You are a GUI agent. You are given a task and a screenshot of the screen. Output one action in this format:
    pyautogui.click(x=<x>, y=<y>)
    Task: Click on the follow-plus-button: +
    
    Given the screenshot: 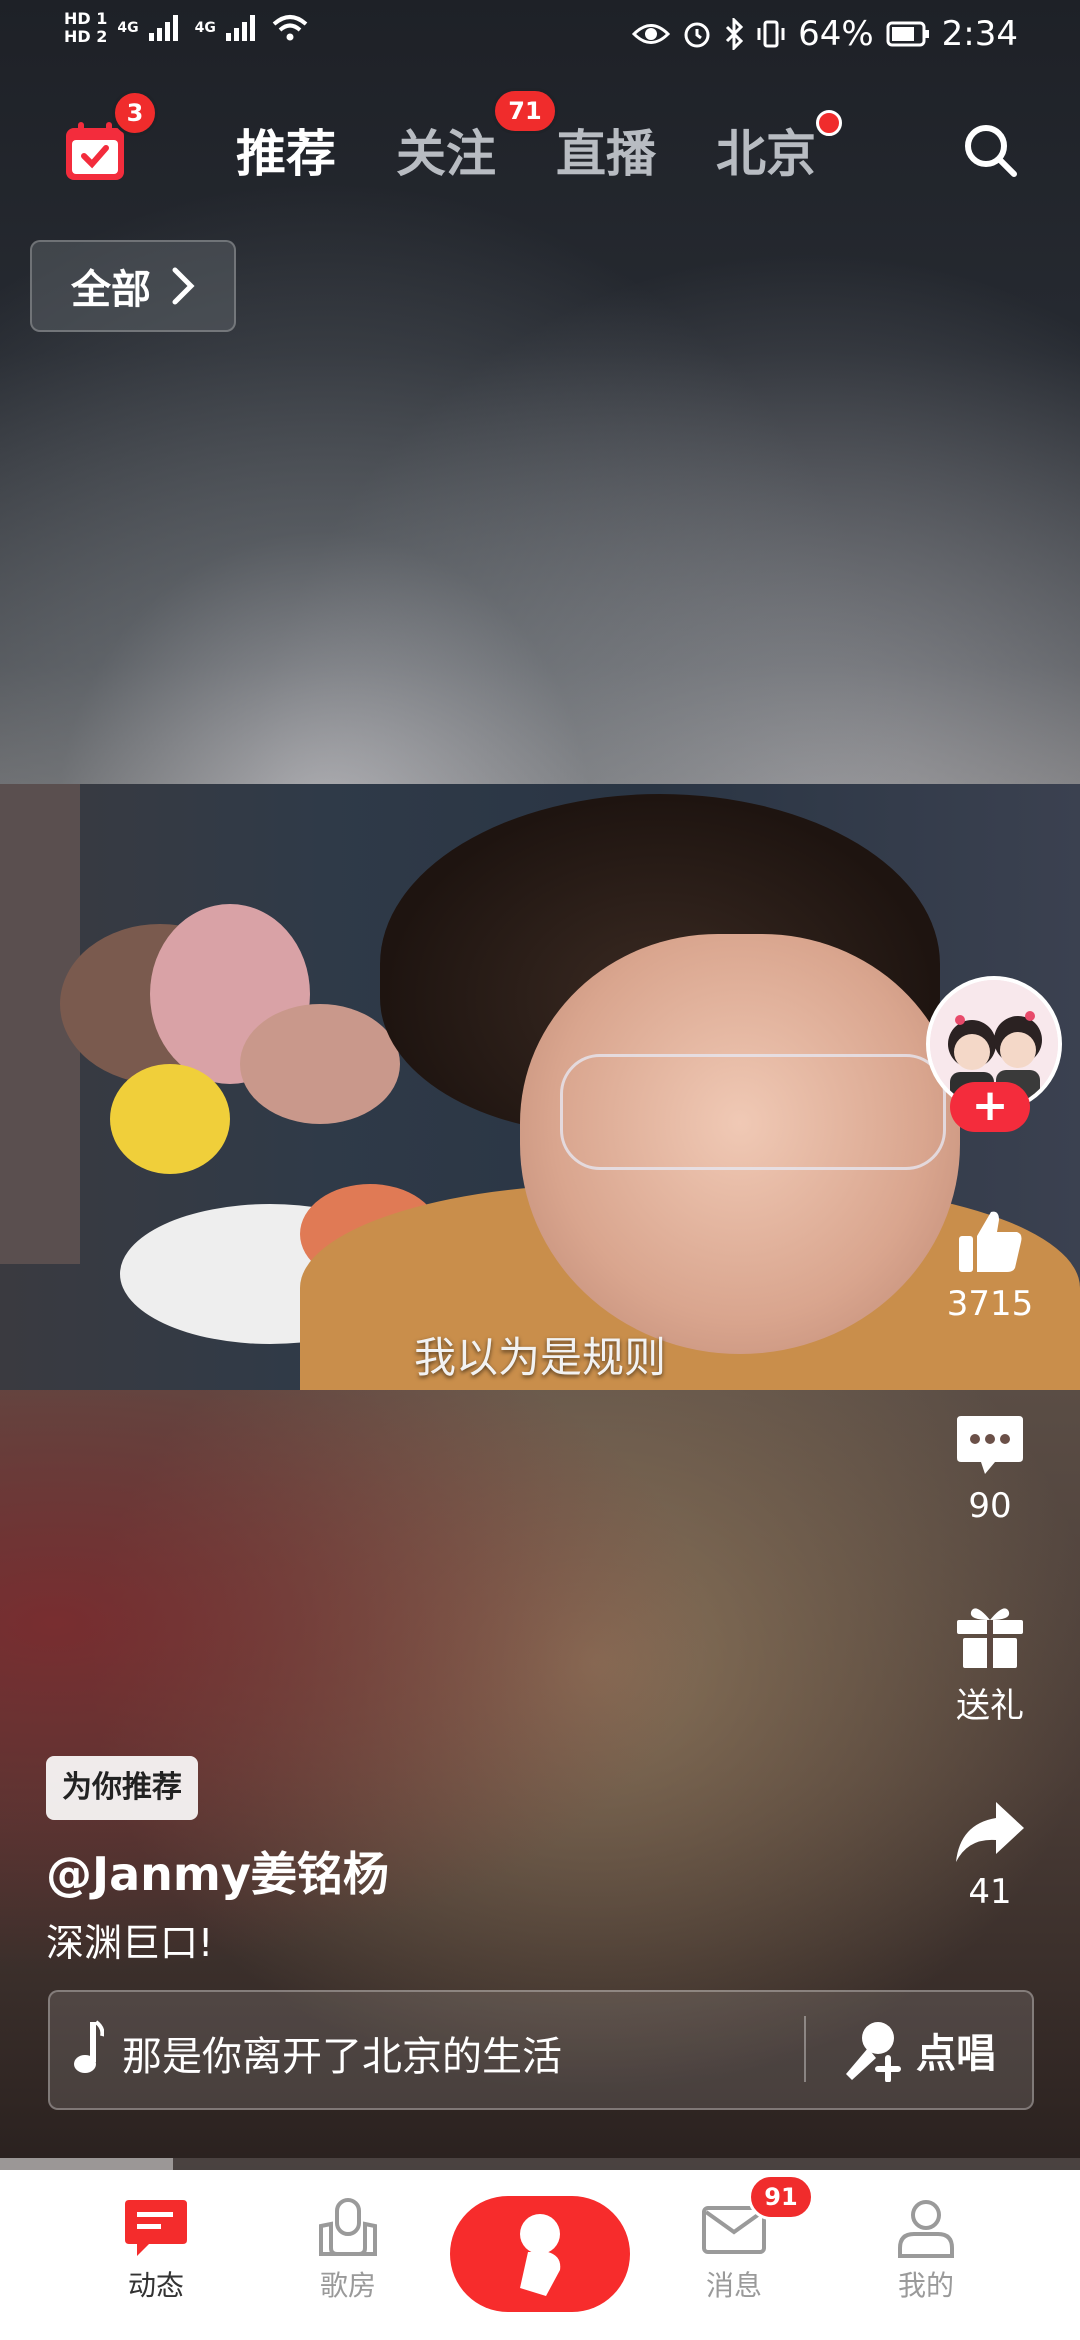 What is the action you would take?
    pyautogui.click(x=990, y=1107)
    